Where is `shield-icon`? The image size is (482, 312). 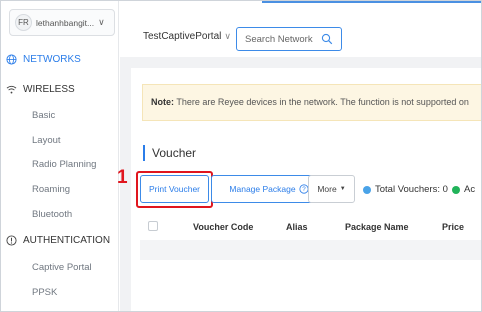
shield-icon is located at coordinates (11, 240).